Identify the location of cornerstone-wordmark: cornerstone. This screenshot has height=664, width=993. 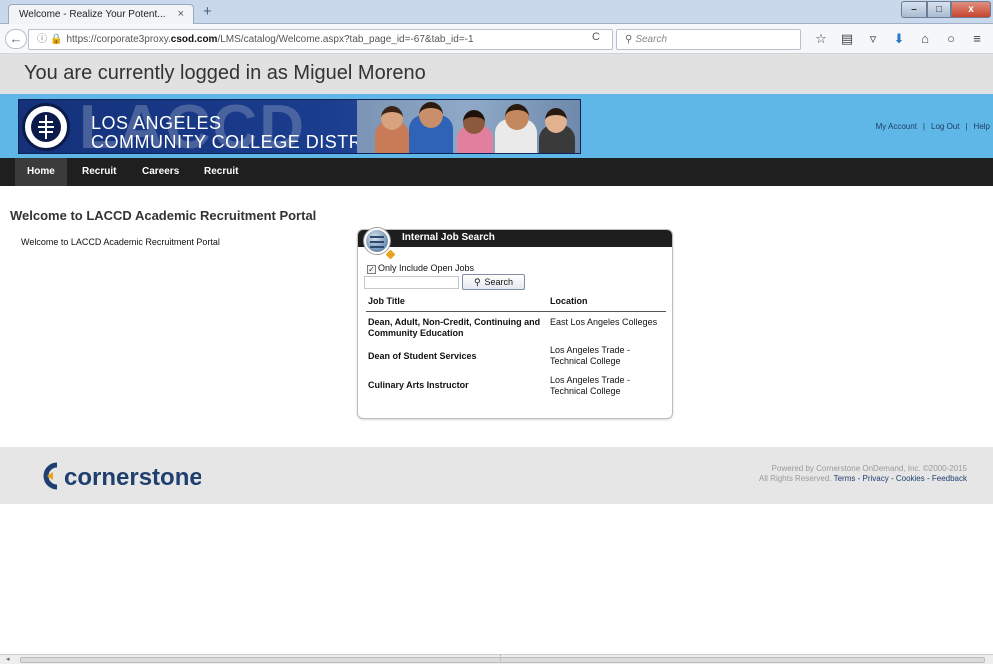
(132, 477).